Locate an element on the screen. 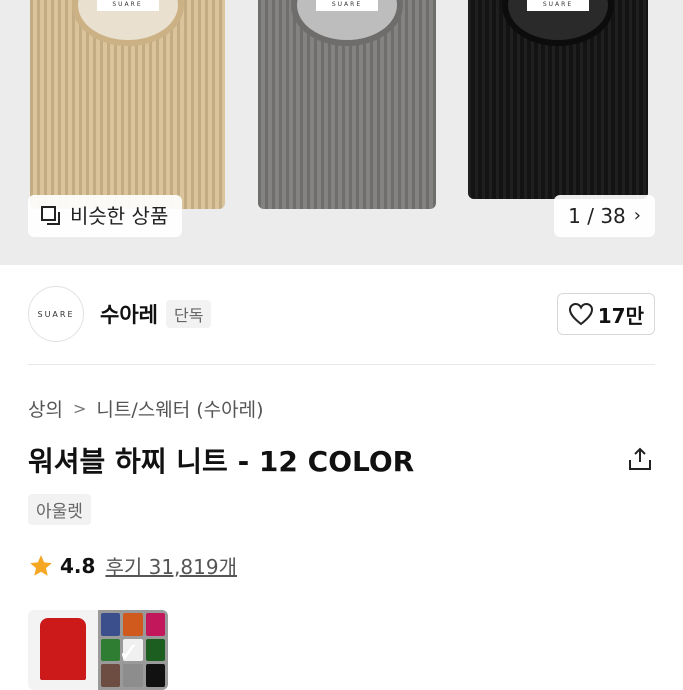  similar-items-label: 비슷한 상품 is located at coordinates (119, 216).